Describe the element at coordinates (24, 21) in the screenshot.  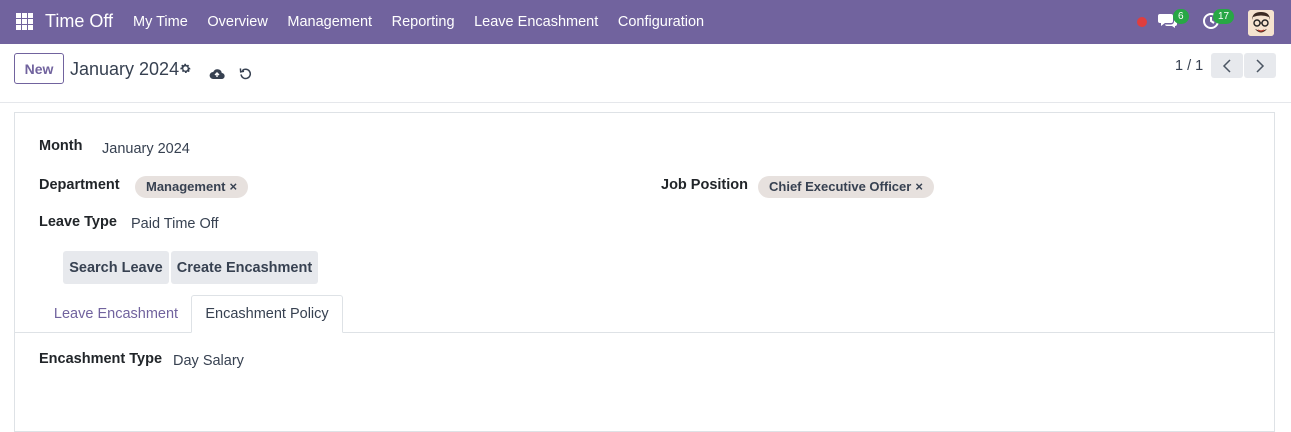
I see `apps-grid-icon` at that location.